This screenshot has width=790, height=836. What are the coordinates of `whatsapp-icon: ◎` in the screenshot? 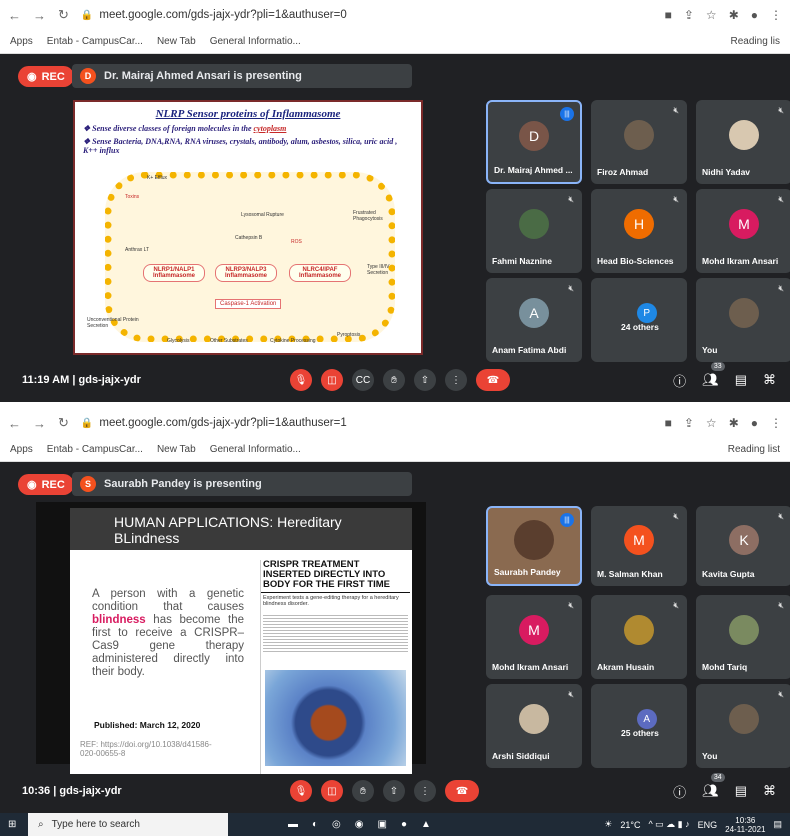 It's located at (336, 824).